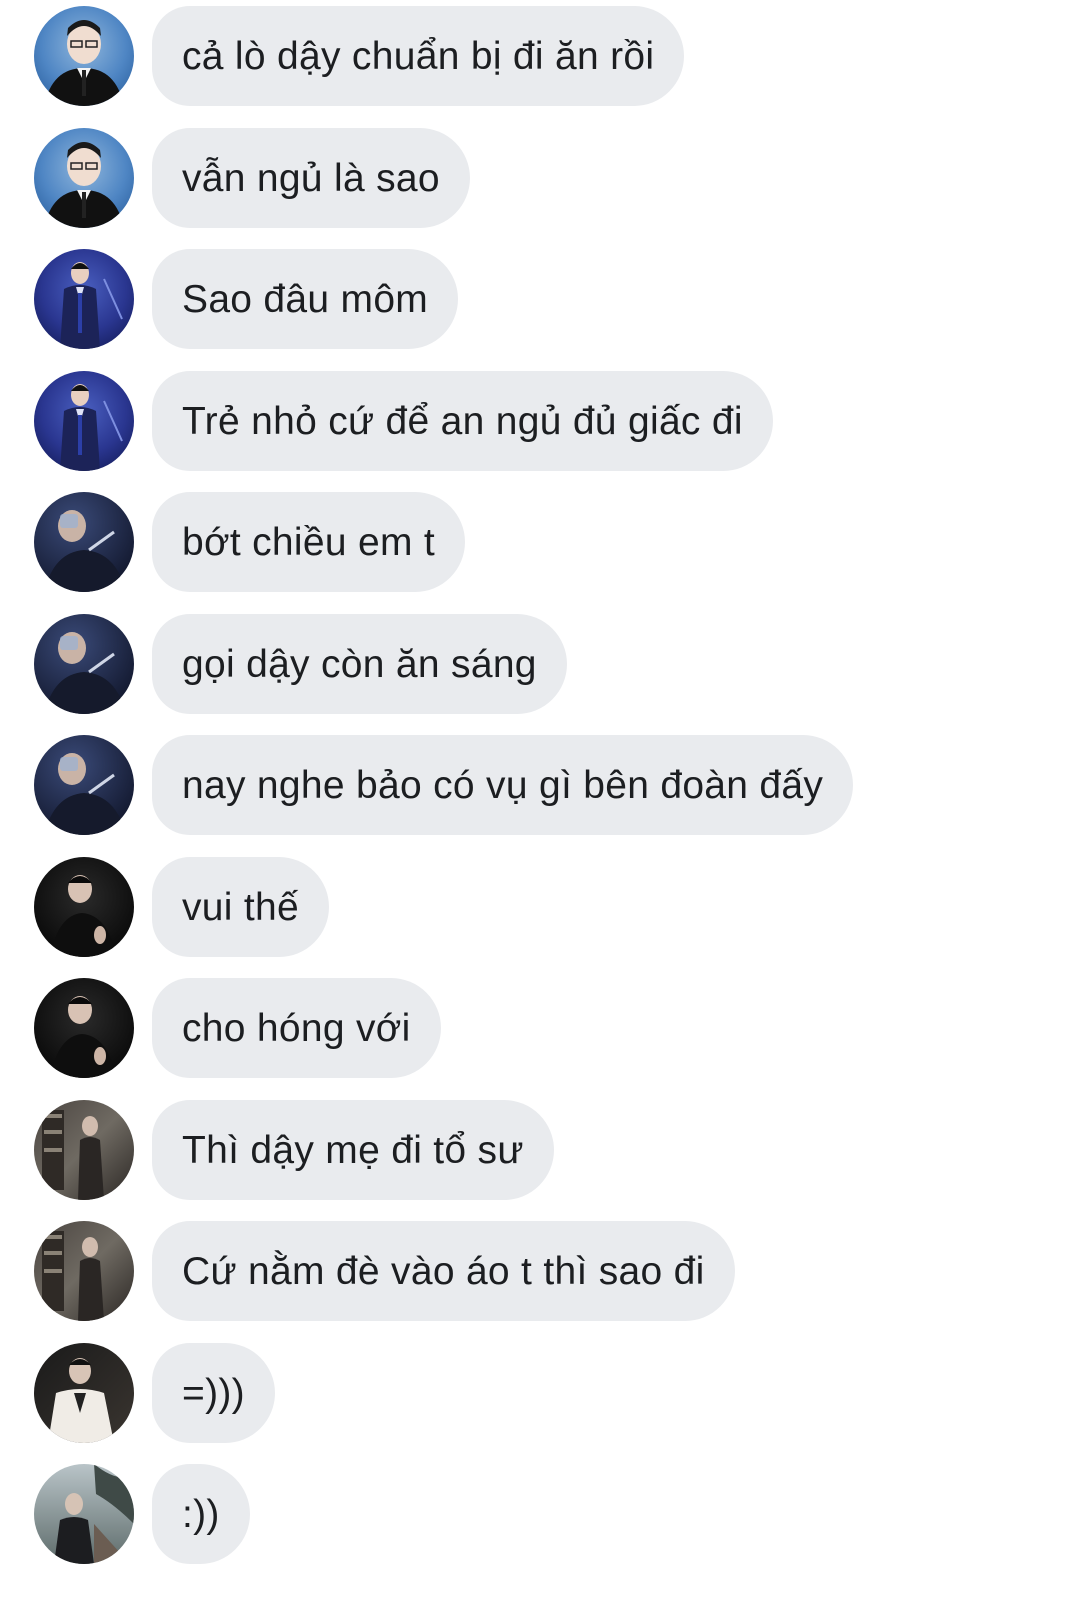 The width and height of the screenshot is (1080, 1597). I want to click on message-text: vẫn ngủ là sao, so click(311, 178).